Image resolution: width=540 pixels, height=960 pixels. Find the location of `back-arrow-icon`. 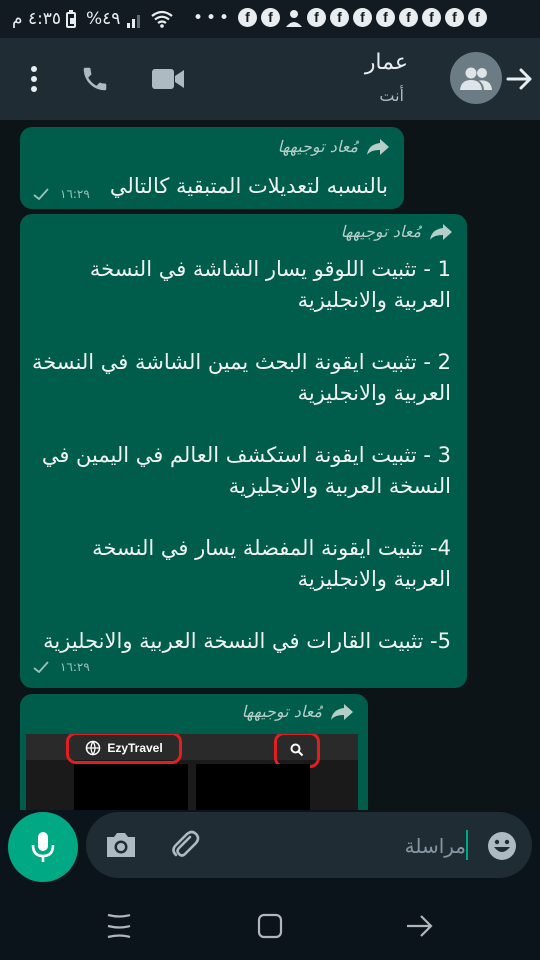

back-arrow-icon is located at coordinates (519, 79).